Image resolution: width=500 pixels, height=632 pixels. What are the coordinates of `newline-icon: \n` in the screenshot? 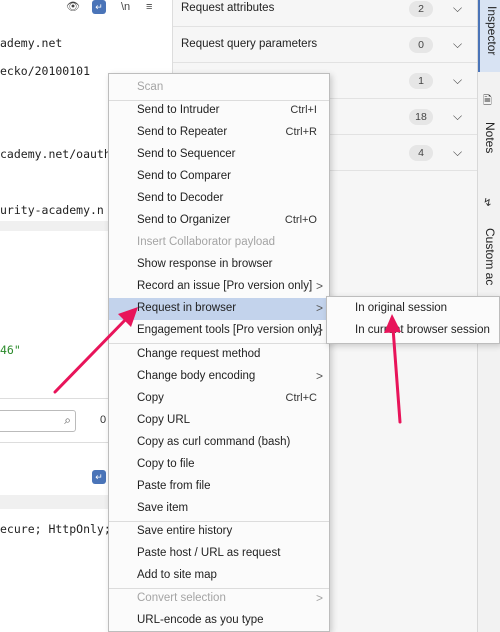 It's located at (125, 7).